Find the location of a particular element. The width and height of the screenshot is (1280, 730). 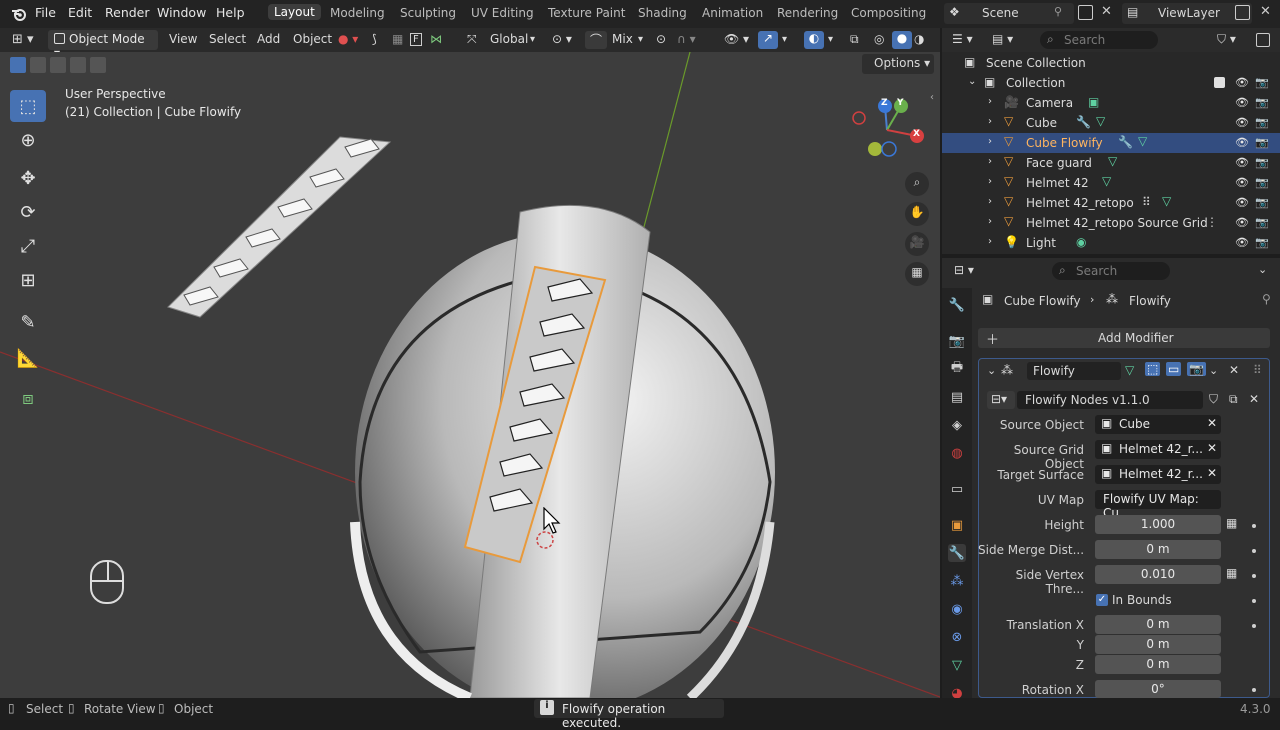

status-report: i Flowify operation executed. is located at coordinates (629, 714).